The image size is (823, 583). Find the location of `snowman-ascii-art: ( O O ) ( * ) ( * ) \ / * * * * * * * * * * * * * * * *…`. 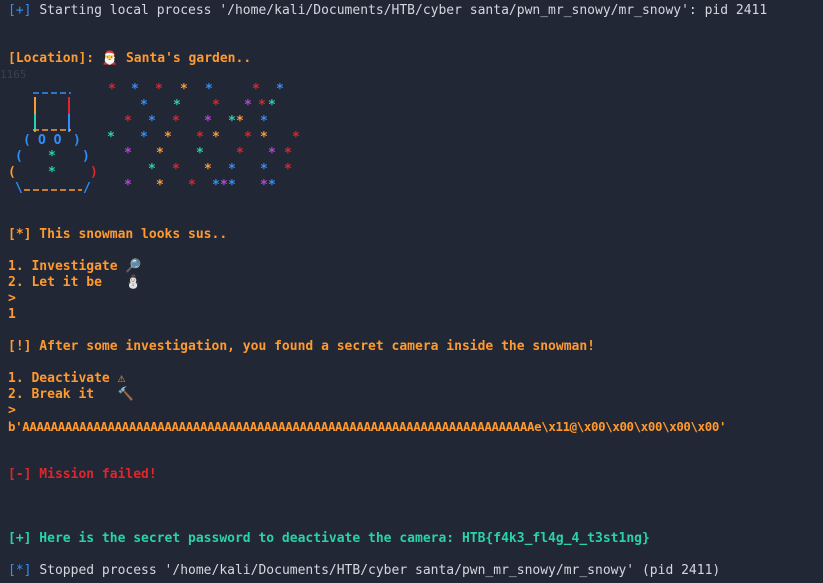

snowman-ascii-art: ( O O ) ( * ) ( * ) \ / * * * * * * * * * * * * * * * *… is located at coordinates (160, 135).